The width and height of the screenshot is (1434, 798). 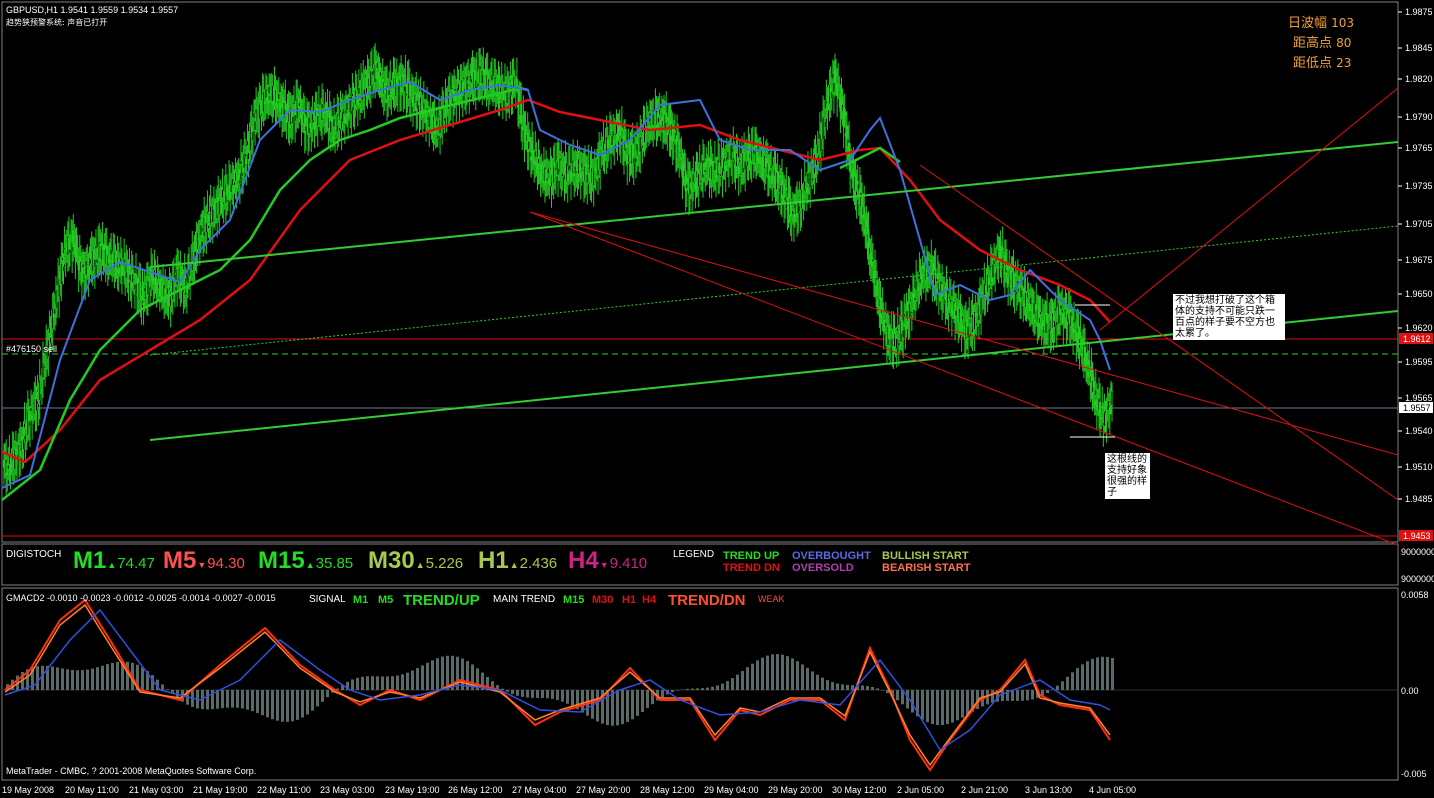 What do you see at coordinates (281, 560) in the screenshot?
I see `tf-label: M15` at bounding box center [281, 560].